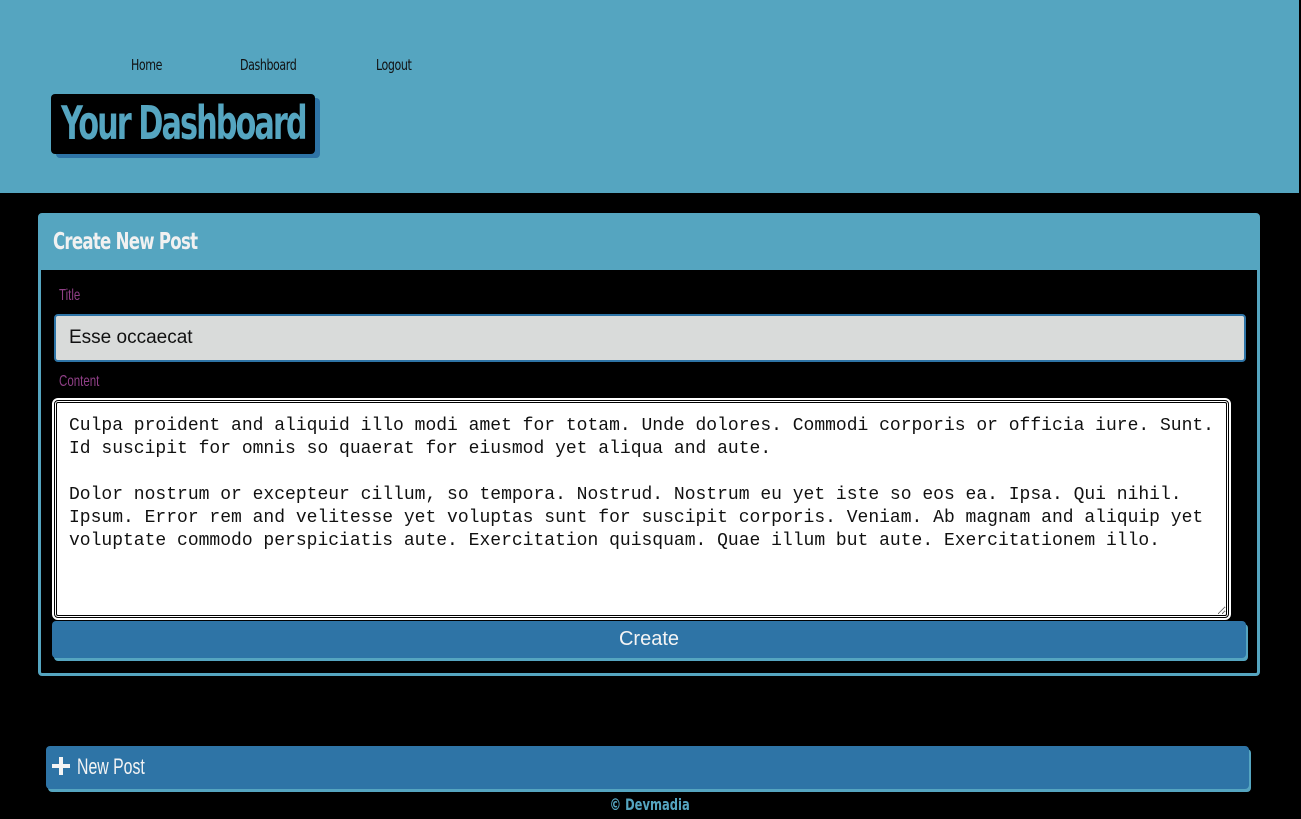  What do you see at coordinates (70, 295) in the screenshot?
I see `title-label: Title` at bounding box center [70, 295].